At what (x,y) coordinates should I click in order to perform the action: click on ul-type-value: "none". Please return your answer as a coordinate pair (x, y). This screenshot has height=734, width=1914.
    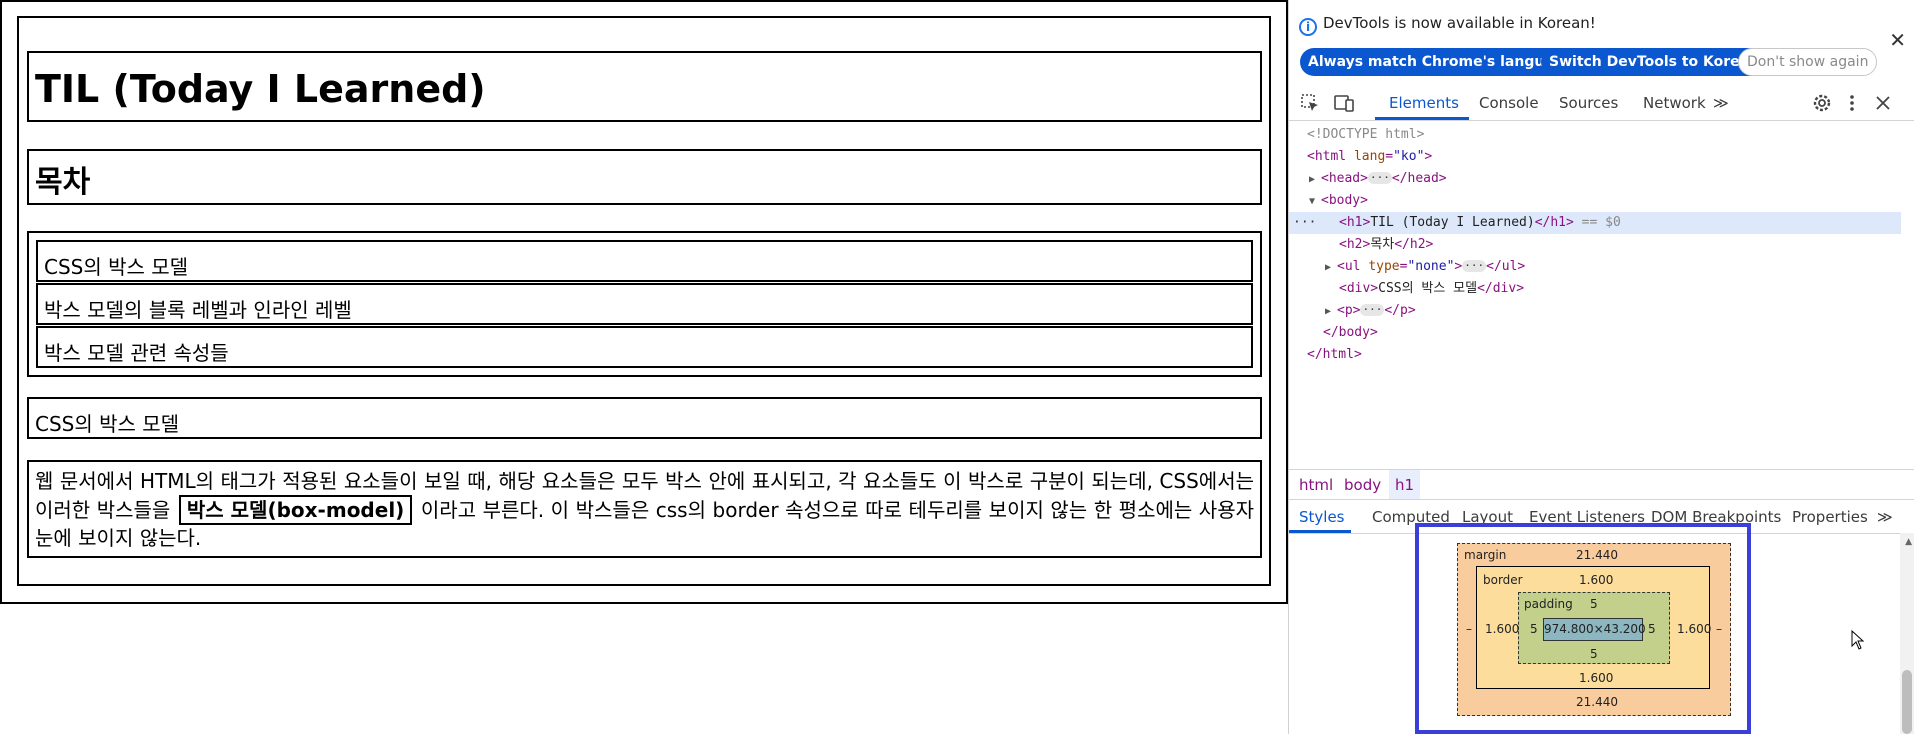
    Looking at the image, I should click on (1431, 266).